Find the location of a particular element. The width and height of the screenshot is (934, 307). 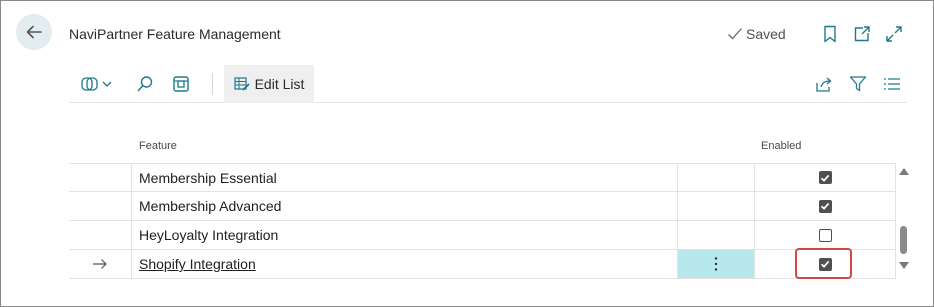

bookmark-icon is located at coordinates (830, 34).